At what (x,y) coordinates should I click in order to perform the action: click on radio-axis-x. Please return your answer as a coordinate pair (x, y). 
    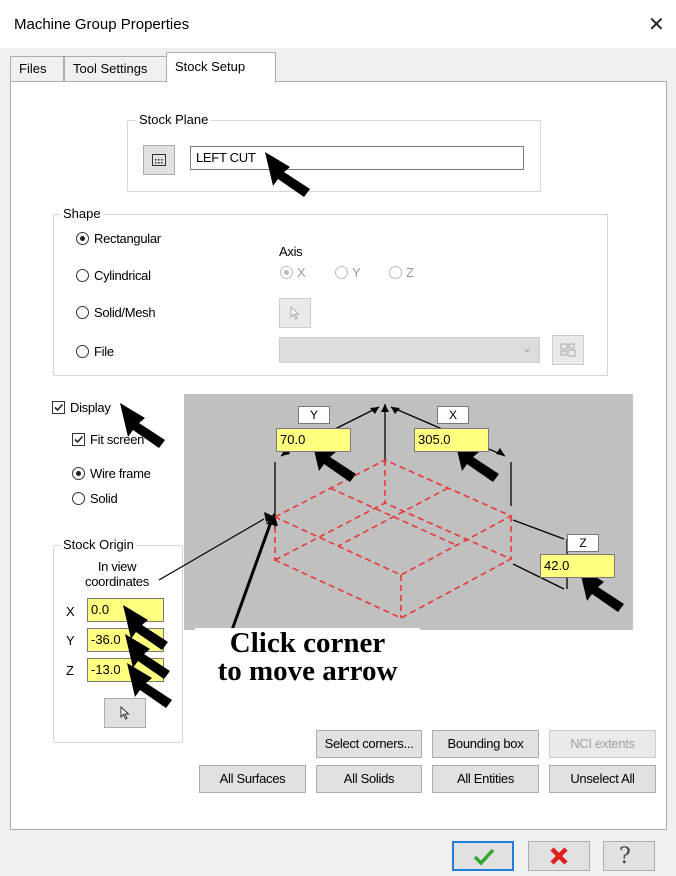
    Looking at the image, I should click on (286, 272).